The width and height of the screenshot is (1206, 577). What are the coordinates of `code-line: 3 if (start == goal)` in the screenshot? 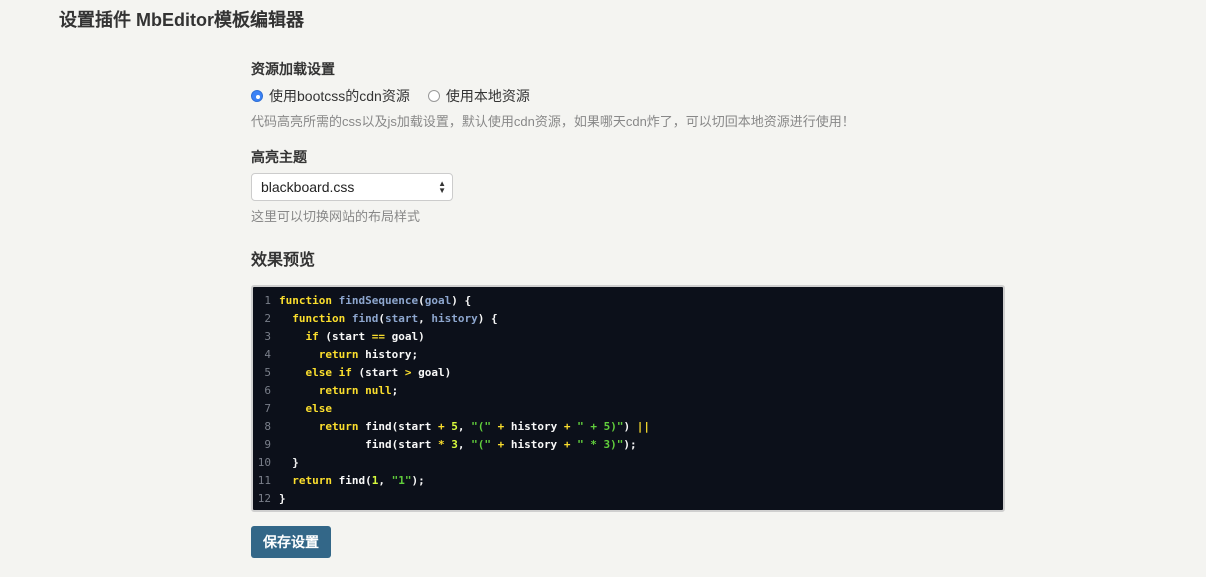 It's located at (628, 337).